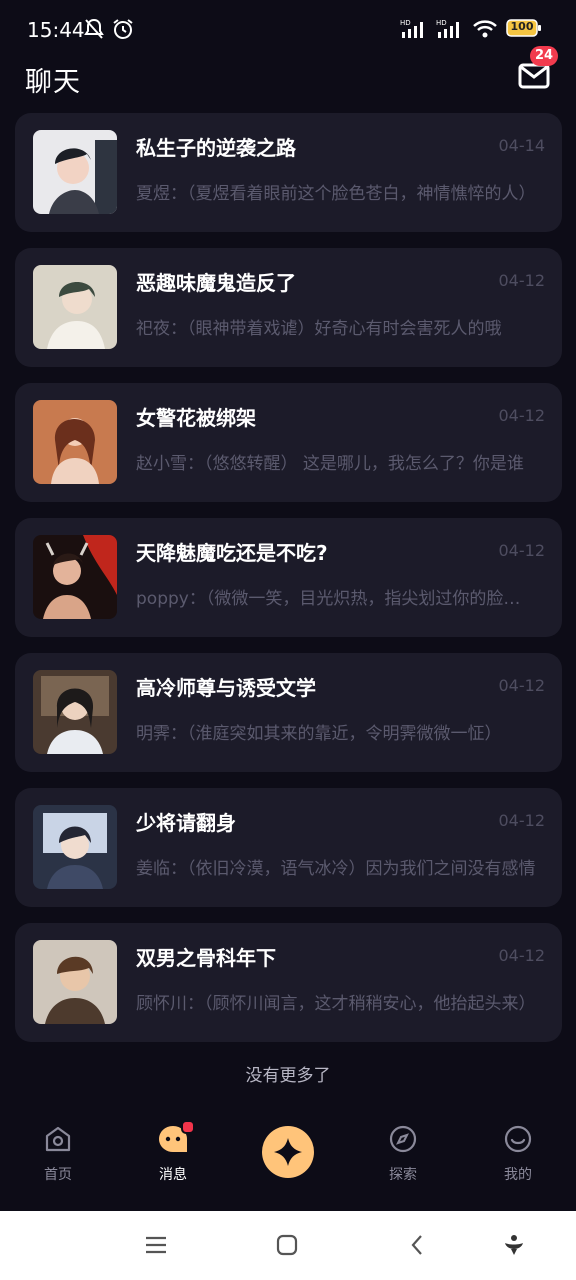  I want to click on home-icon, so click(58, 1142).